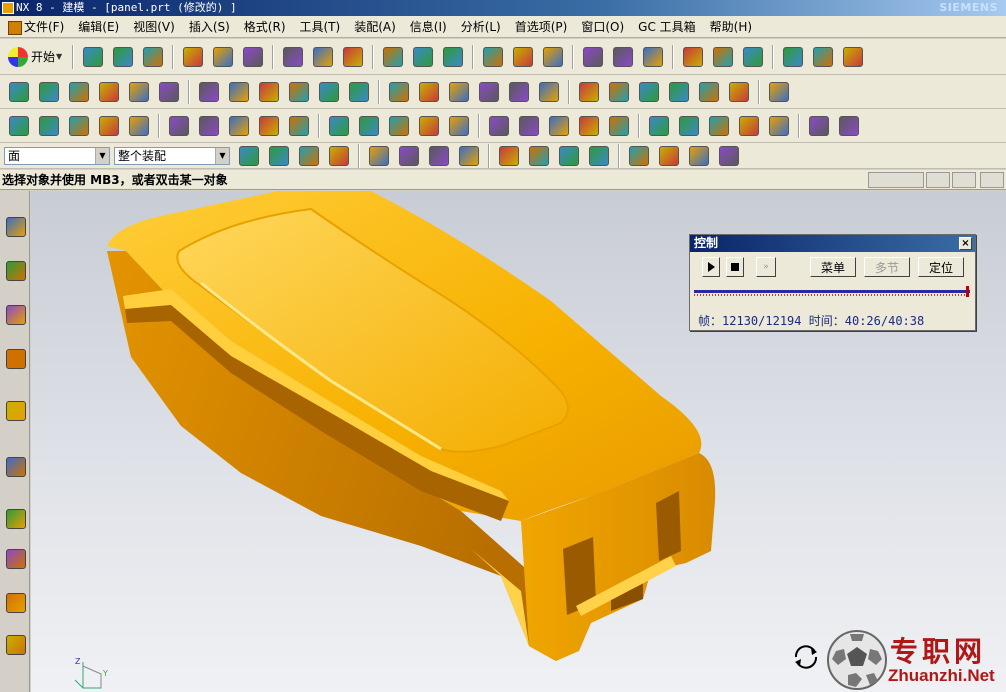  Describe the element at coordinates (723, 57) in the screenshot. I see `measure-button` at that location.